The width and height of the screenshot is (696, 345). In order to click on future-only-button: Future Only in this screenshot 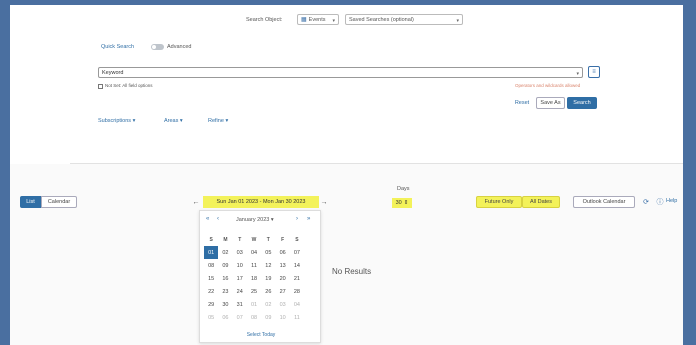, I will do `click(499, 202)`.